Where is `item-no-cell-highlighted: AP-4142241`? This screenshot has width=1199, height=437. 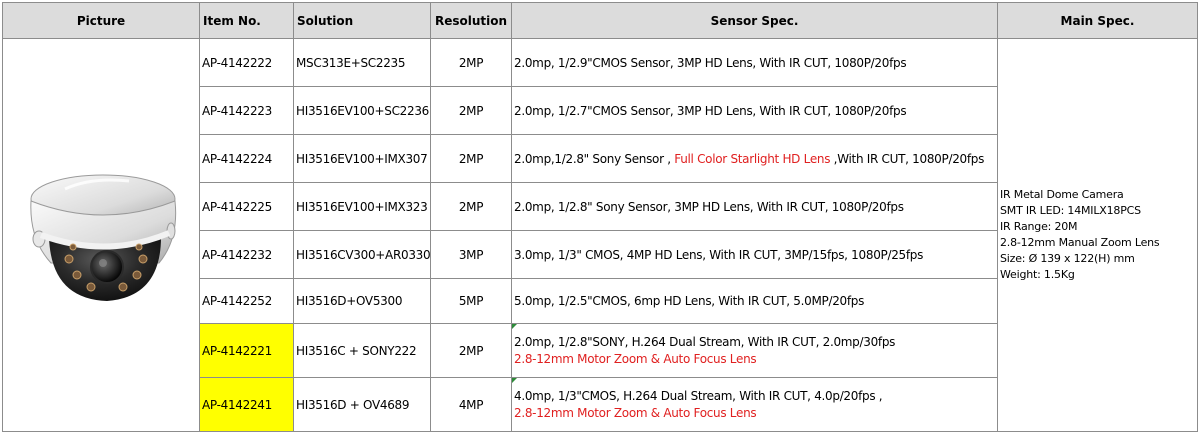 item-no-cell-highlighted: AP-4142241 is located at coordinates (246, 404).